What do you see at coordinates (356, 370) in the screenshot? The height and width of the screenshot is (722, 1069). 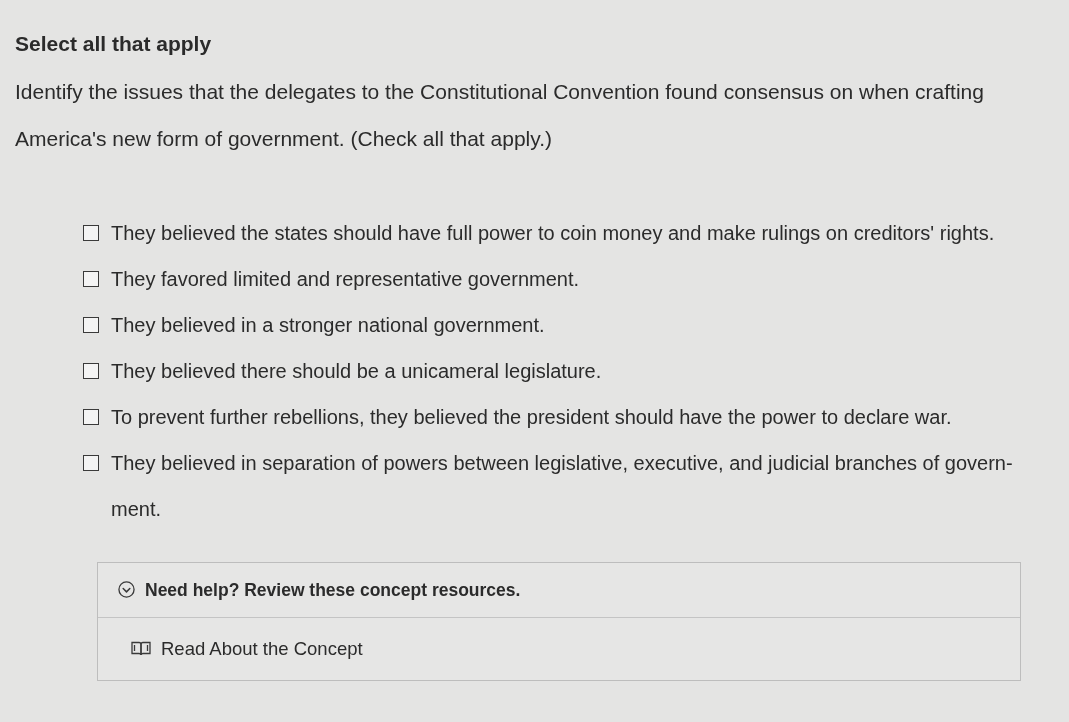 I see `option-label: They believed there should be a unicameral legislature.` at bounding box center [356, 370].